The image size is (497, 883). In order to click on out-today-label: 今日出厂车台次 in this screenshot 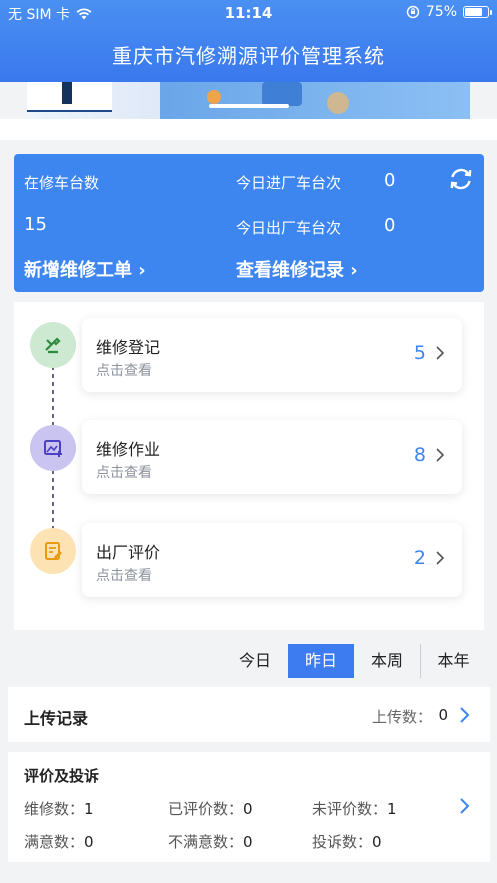, I will do `click(289, 228)`.